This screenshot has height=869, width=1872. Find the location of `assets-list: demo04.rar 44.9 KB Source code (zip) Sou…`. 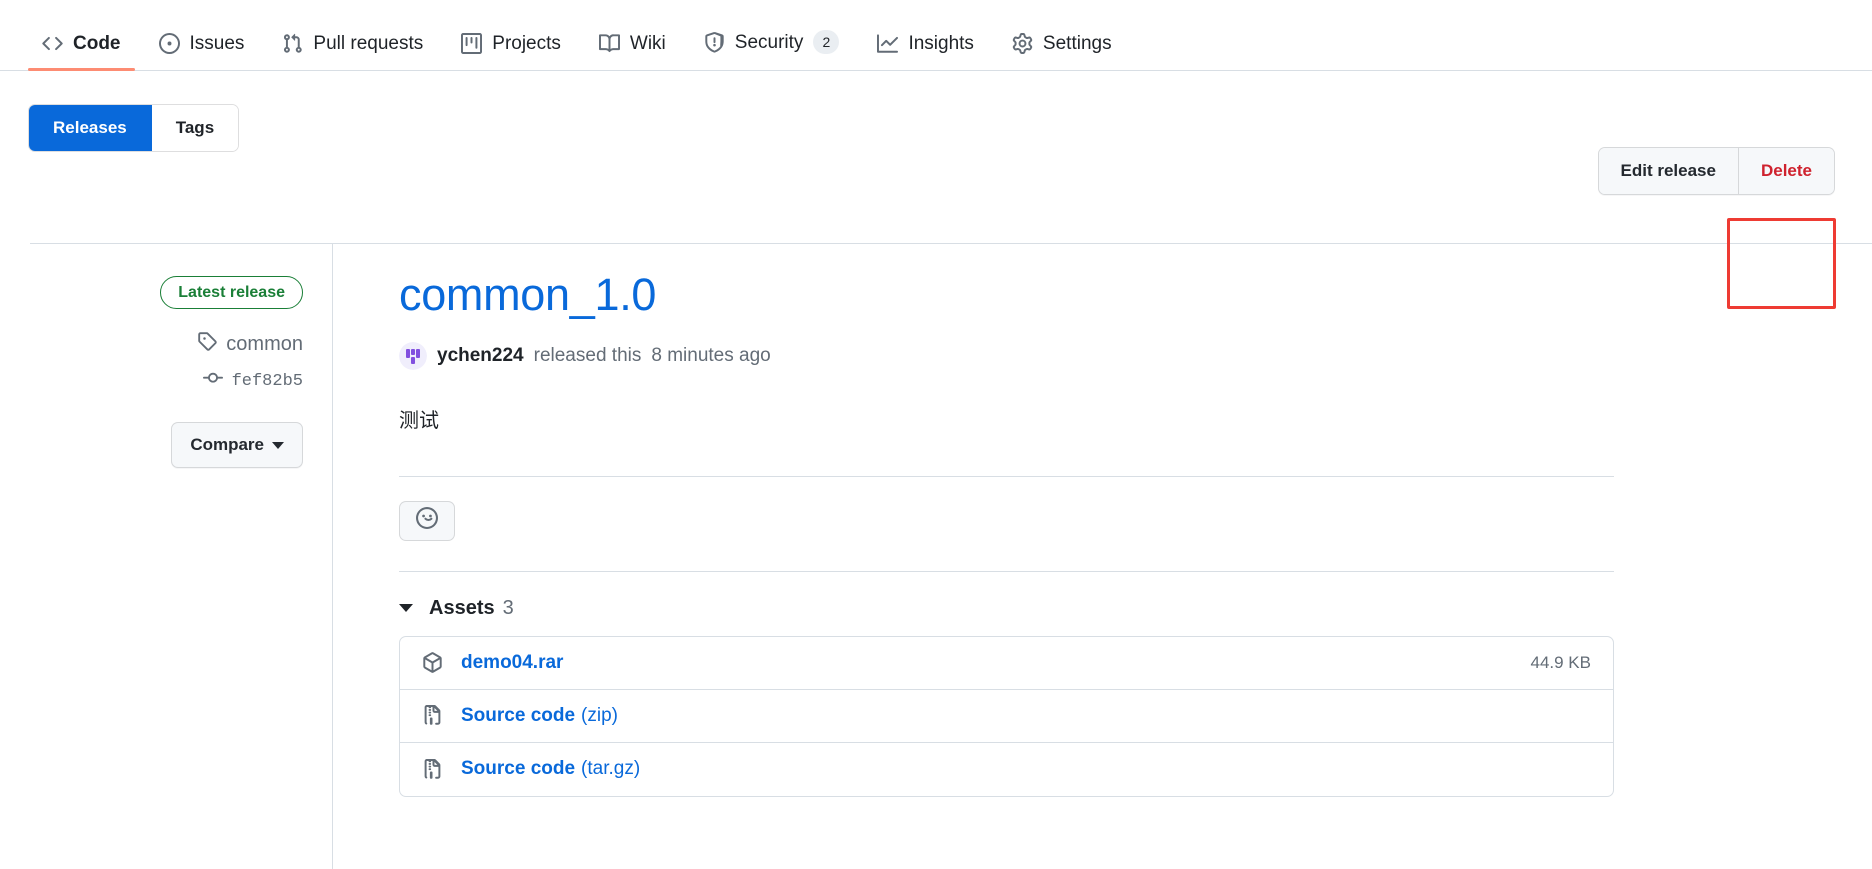

assets-list: demo04.rar 44.9 KB Source code (zip) Sou… is located at coordinates (1006, 716).